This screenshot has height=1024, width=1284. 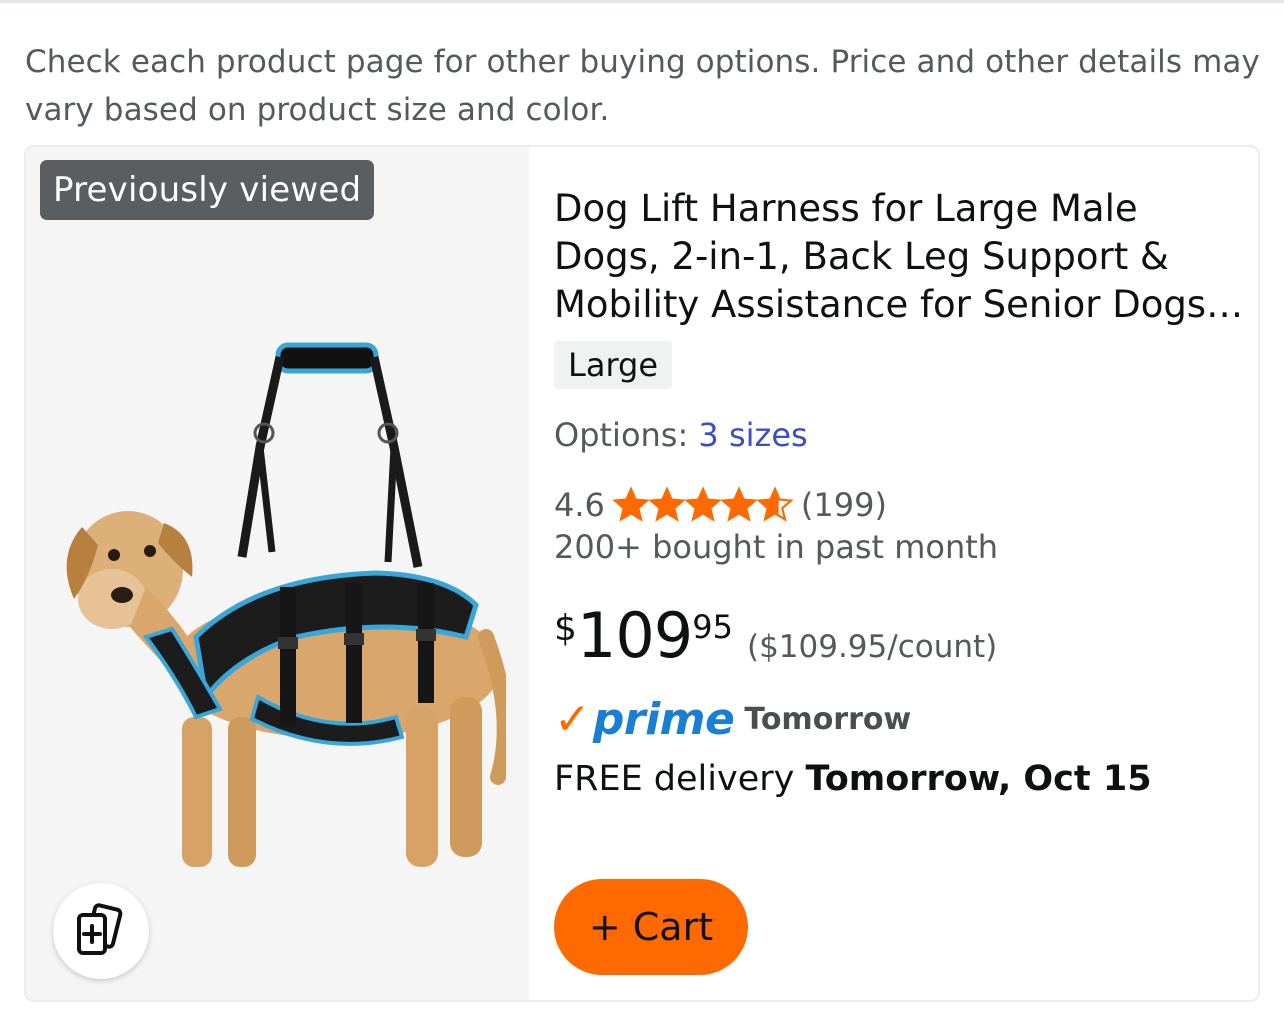 I want to click on delivery-prefix: FREE delivery, so click(x=674, y=779).